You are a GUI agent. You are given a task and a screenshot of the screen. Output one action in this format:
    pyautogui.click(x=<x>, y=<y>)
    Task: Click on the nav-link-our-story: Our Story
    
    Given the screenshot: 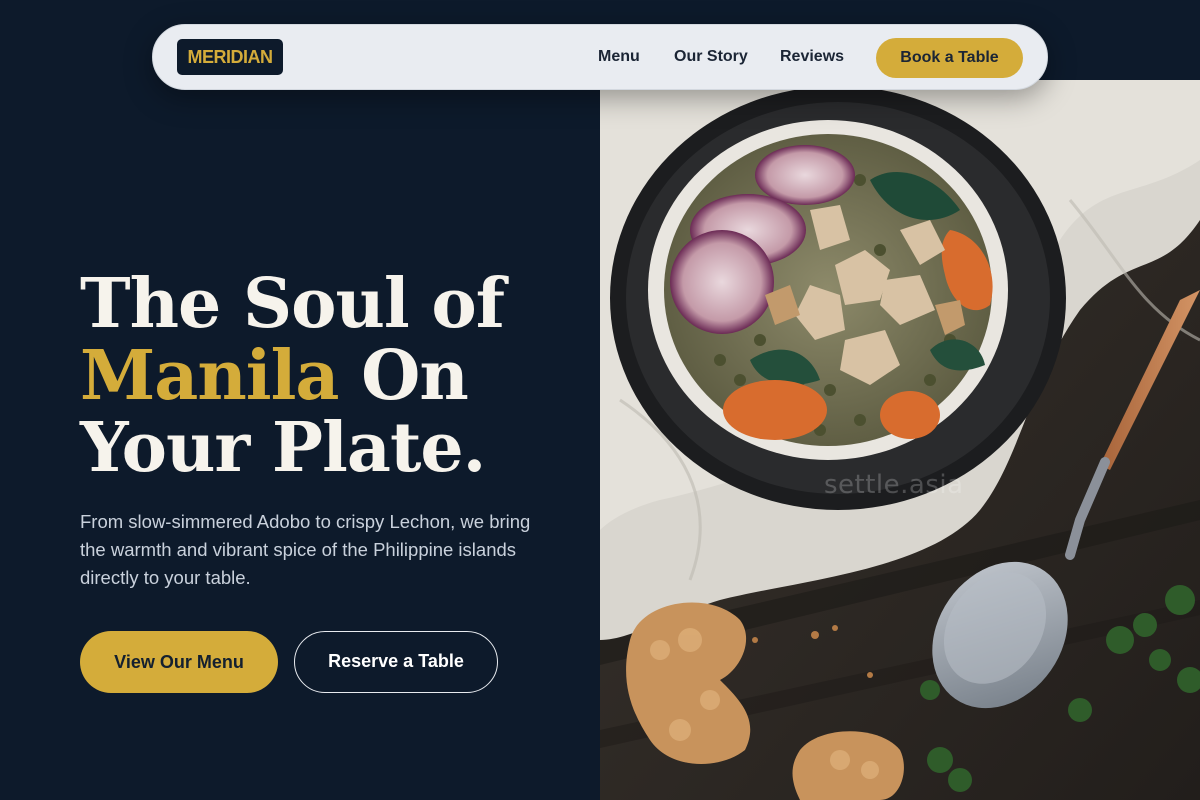 What is the action you would take?
    pyautogui.click(x=711, y=57)
    